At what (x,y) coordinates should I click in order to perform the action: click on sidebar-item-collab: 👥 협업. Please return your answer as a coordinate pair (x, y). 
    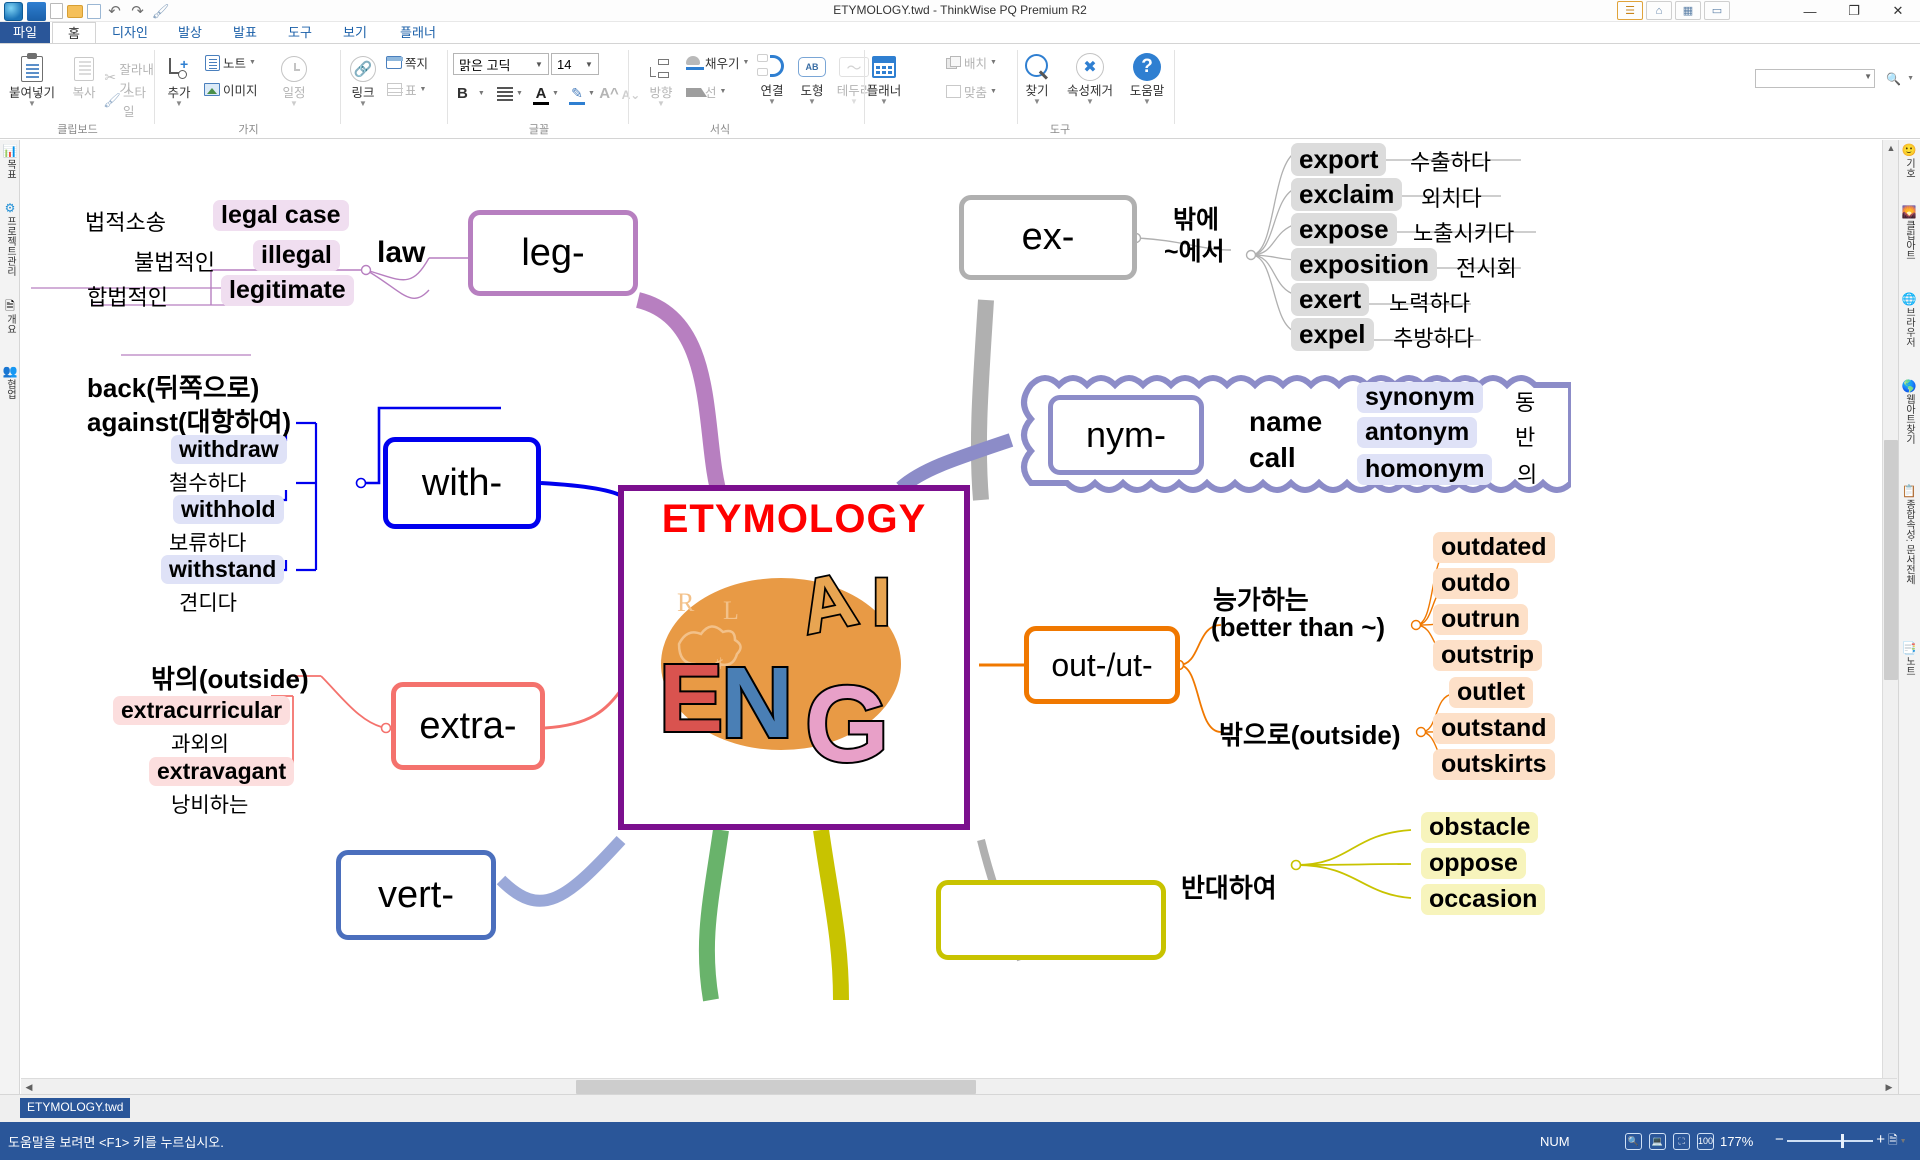
    Looking at the image, I should click on (10, 382).